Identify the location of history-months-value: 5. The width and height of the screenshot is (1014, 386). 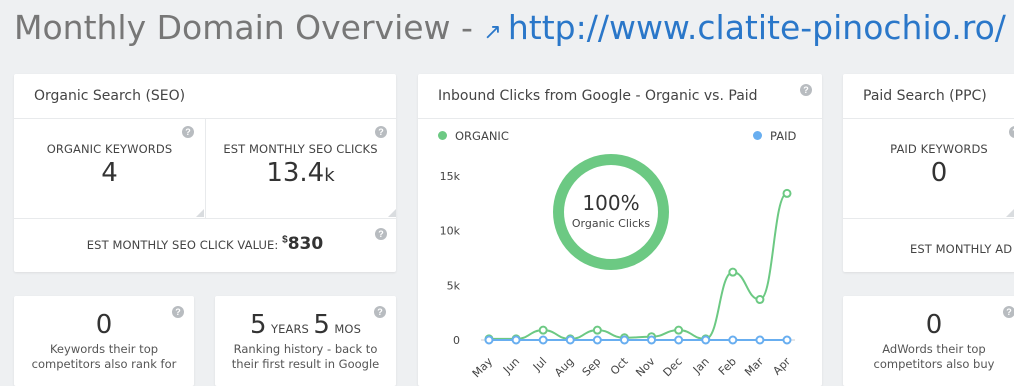
(321, 325).